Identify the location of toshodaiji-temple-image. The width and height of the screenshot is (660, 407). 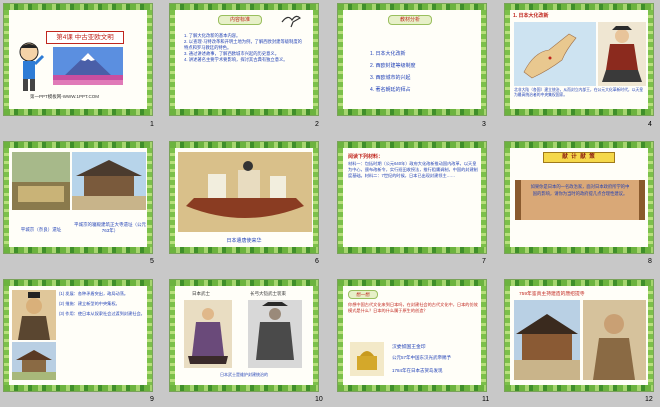
(547, 340).